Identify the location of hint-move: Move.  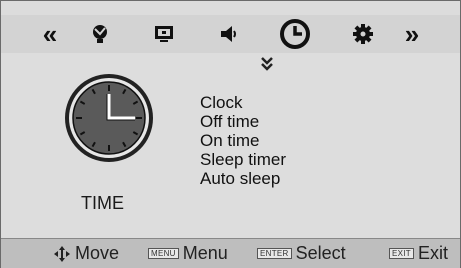
(86, 253).